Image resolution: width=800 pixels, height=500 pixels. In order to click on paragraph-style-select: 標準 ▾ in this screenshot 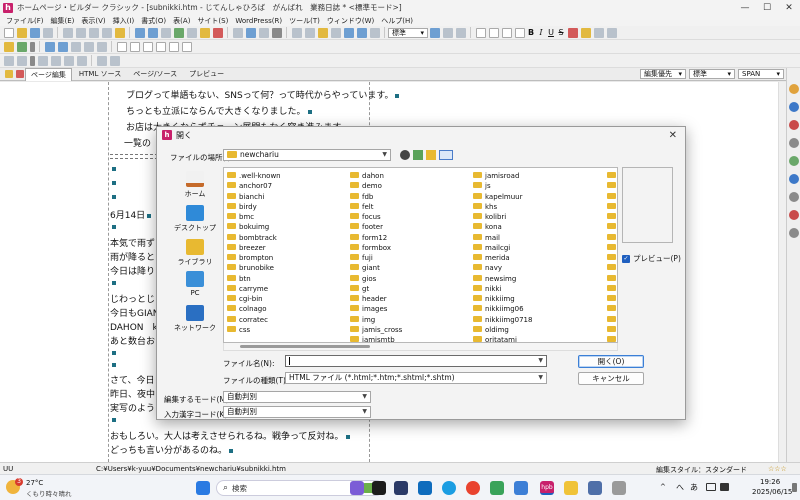, I will do `click(408, 32)`.